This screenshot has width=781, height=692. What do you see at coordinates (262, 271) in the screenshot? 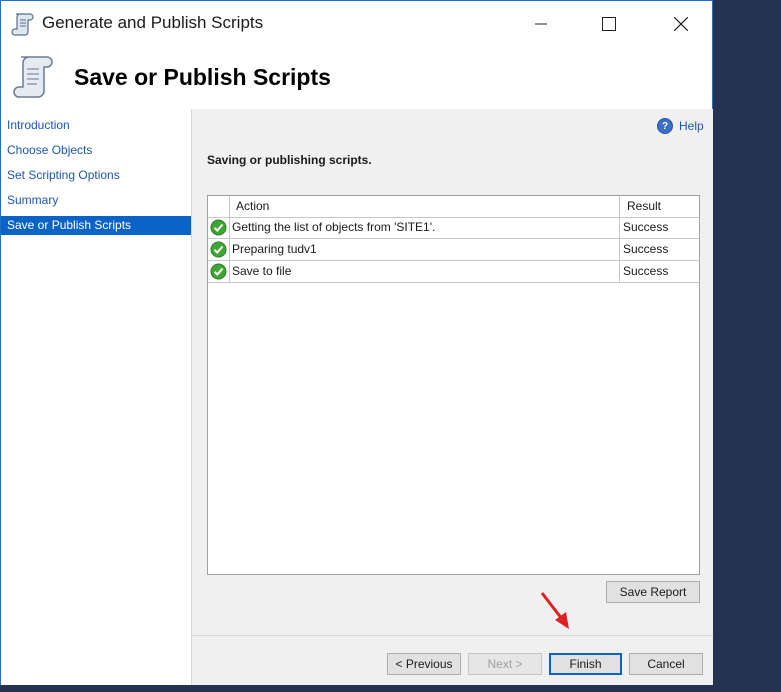
I see `action-cell: Save to file` at bounding box center [262, 271].